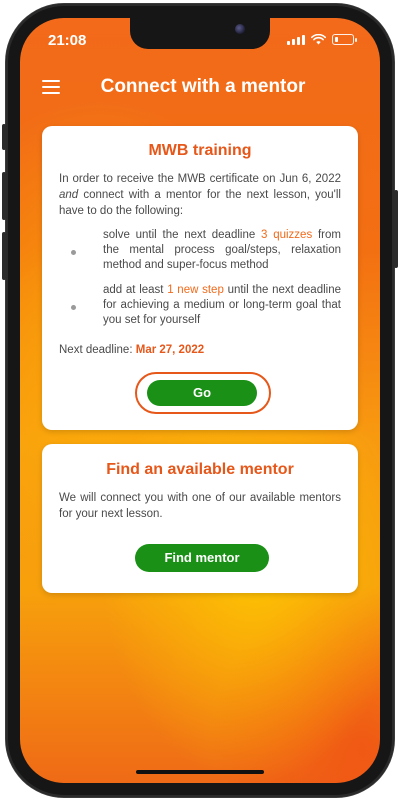 This screenshot has width=400, height=801. I want to click on battery-level, so click(336, 39).